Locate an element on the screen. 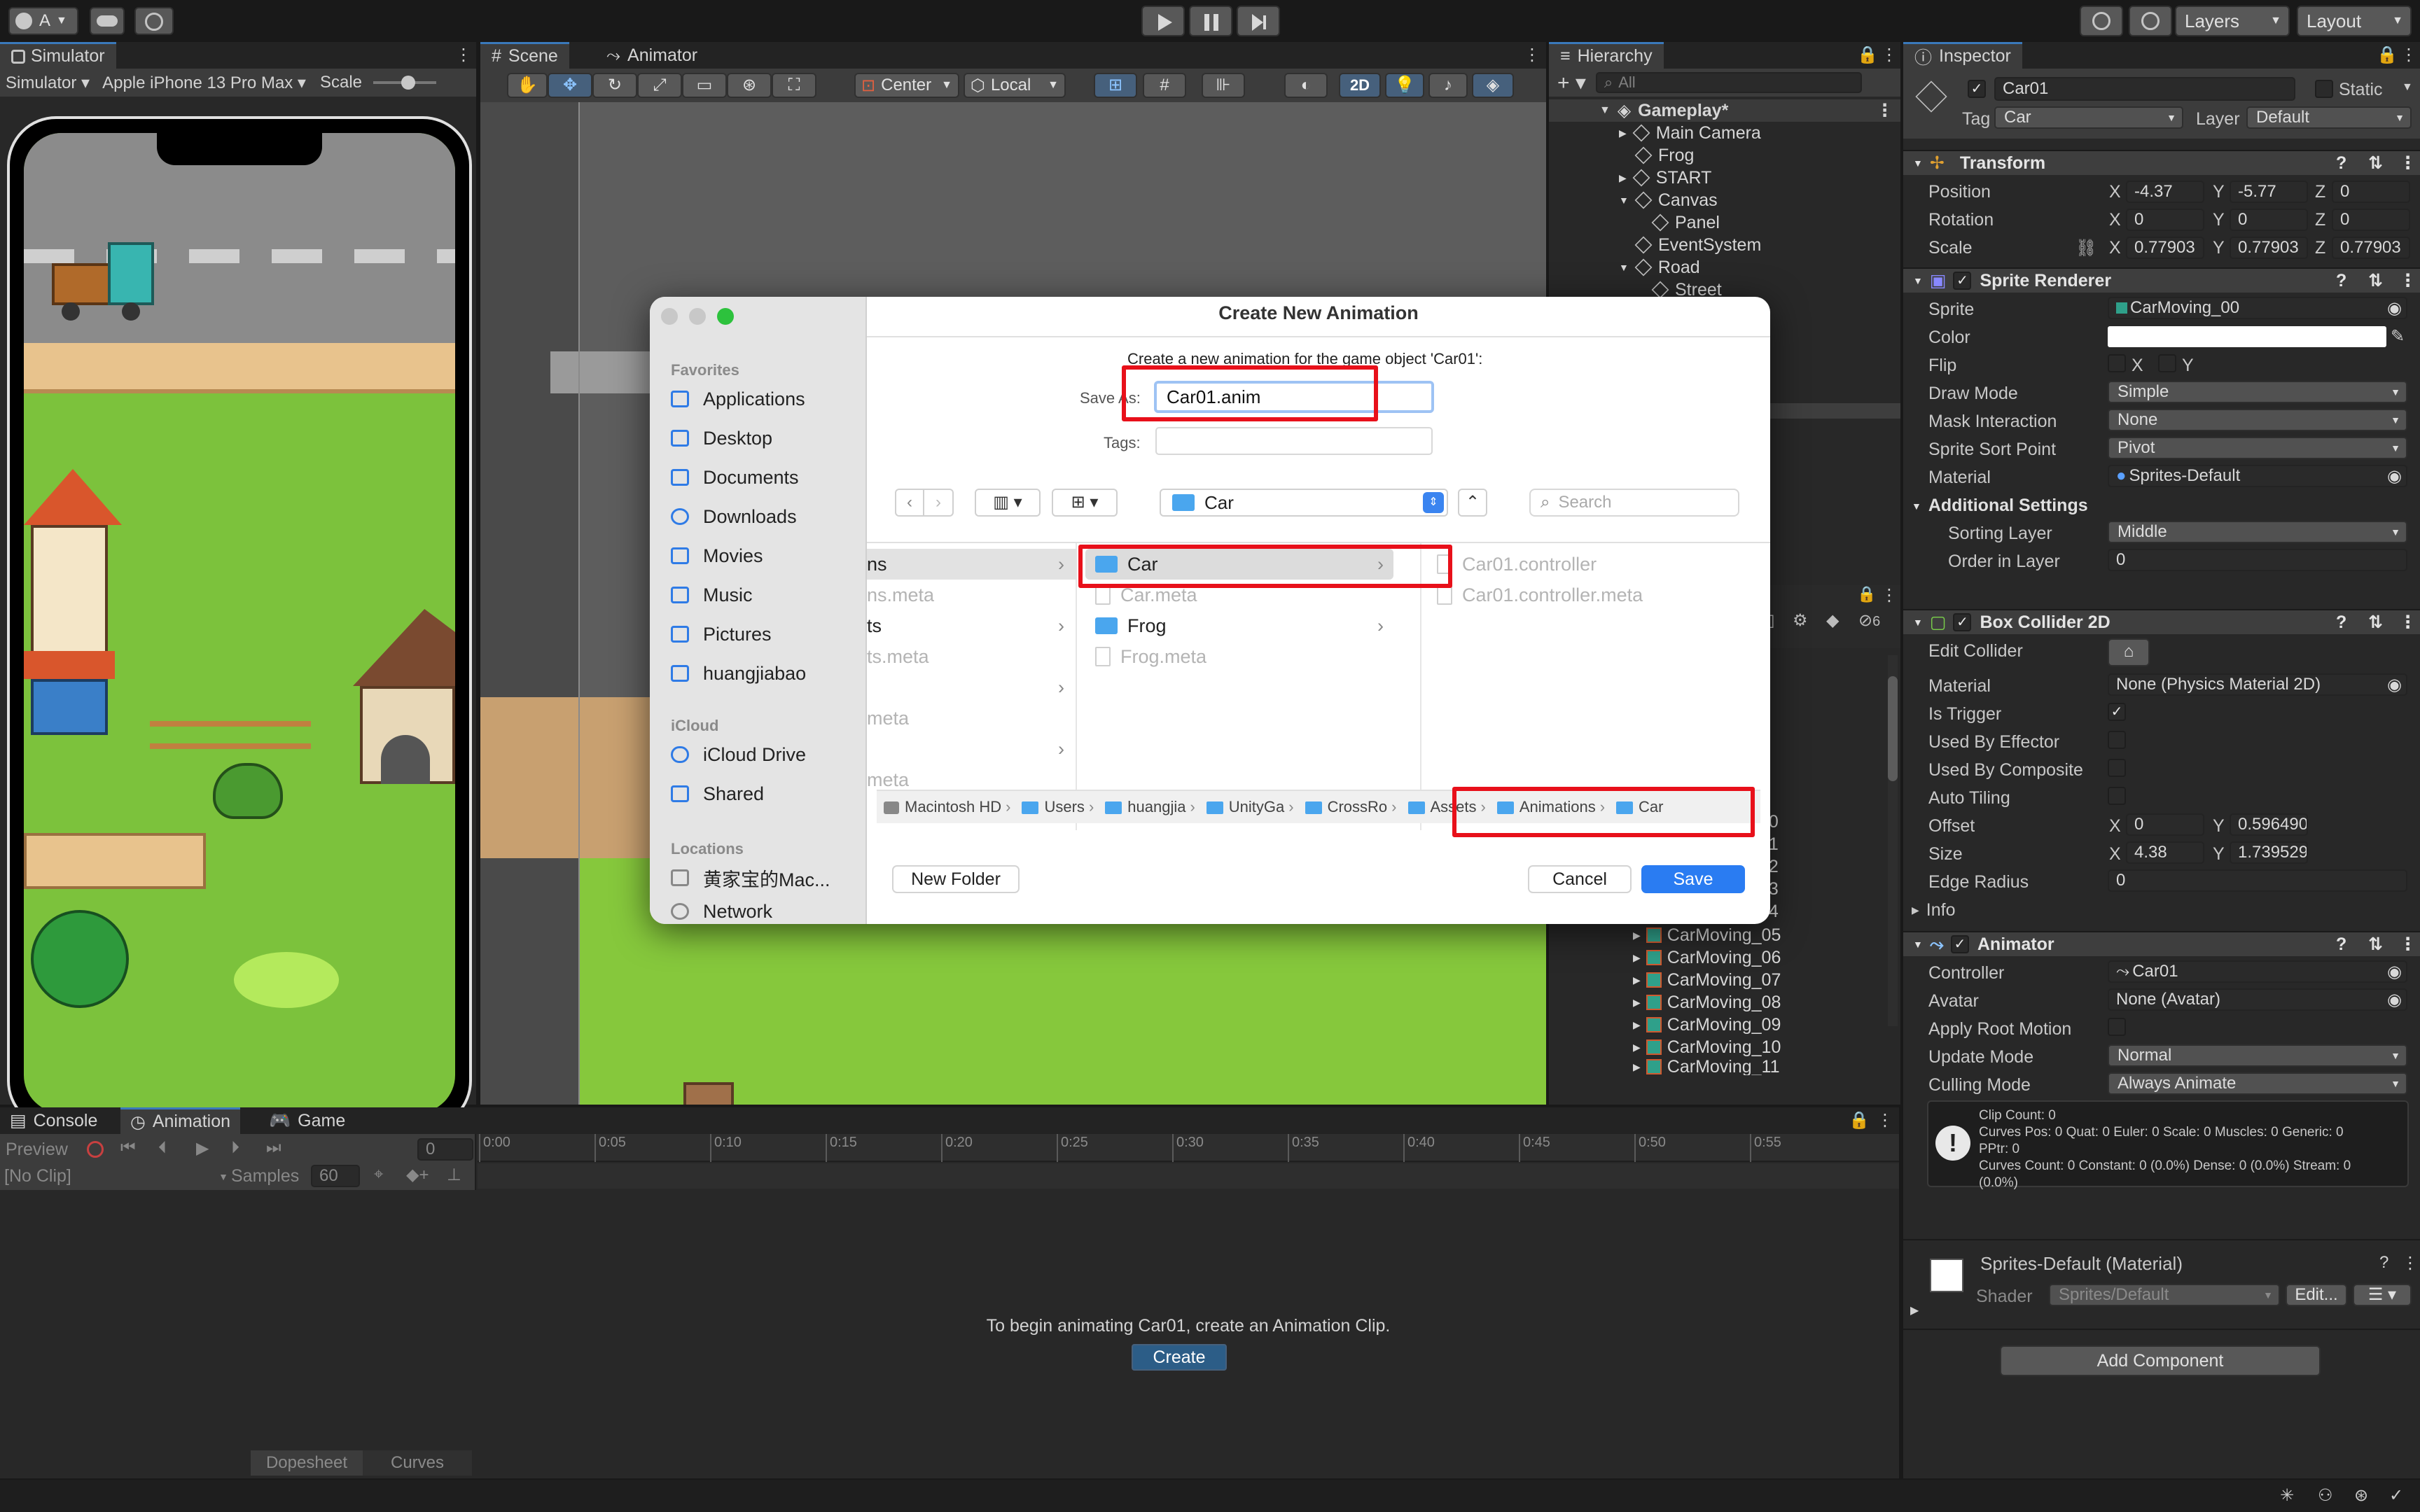 Image resolution: width=2420 pixels, height=1512 pixels. folder-item-frog: Frog › is located at coordinates (1244, 625).